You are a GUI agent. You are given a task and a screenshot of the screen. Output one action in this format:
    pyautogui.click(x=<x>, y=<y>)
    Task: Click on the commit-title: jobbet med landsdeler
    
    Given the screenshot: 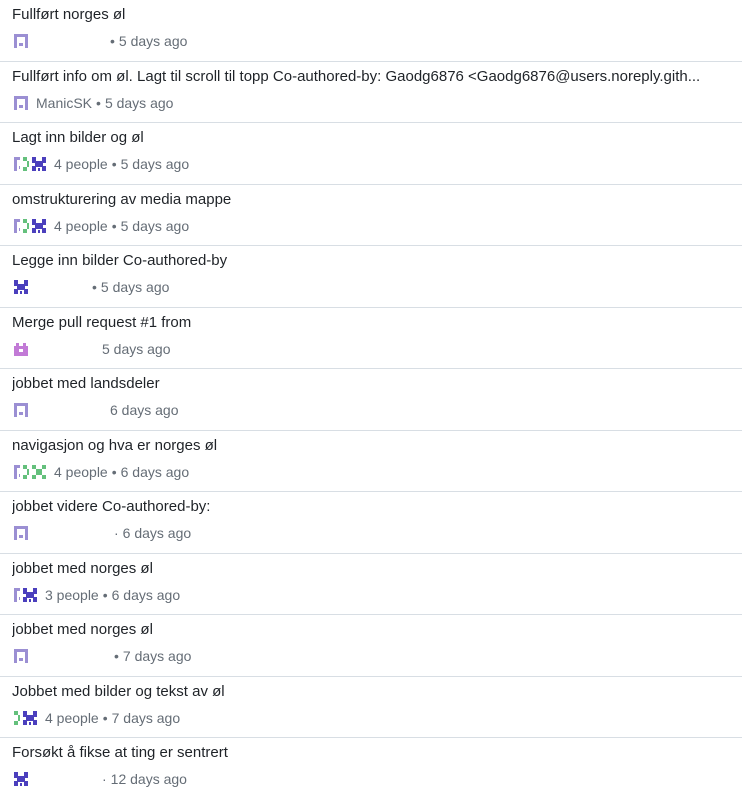 What is the action you would take?
    pyautogui.click(x=371, y=383)
    